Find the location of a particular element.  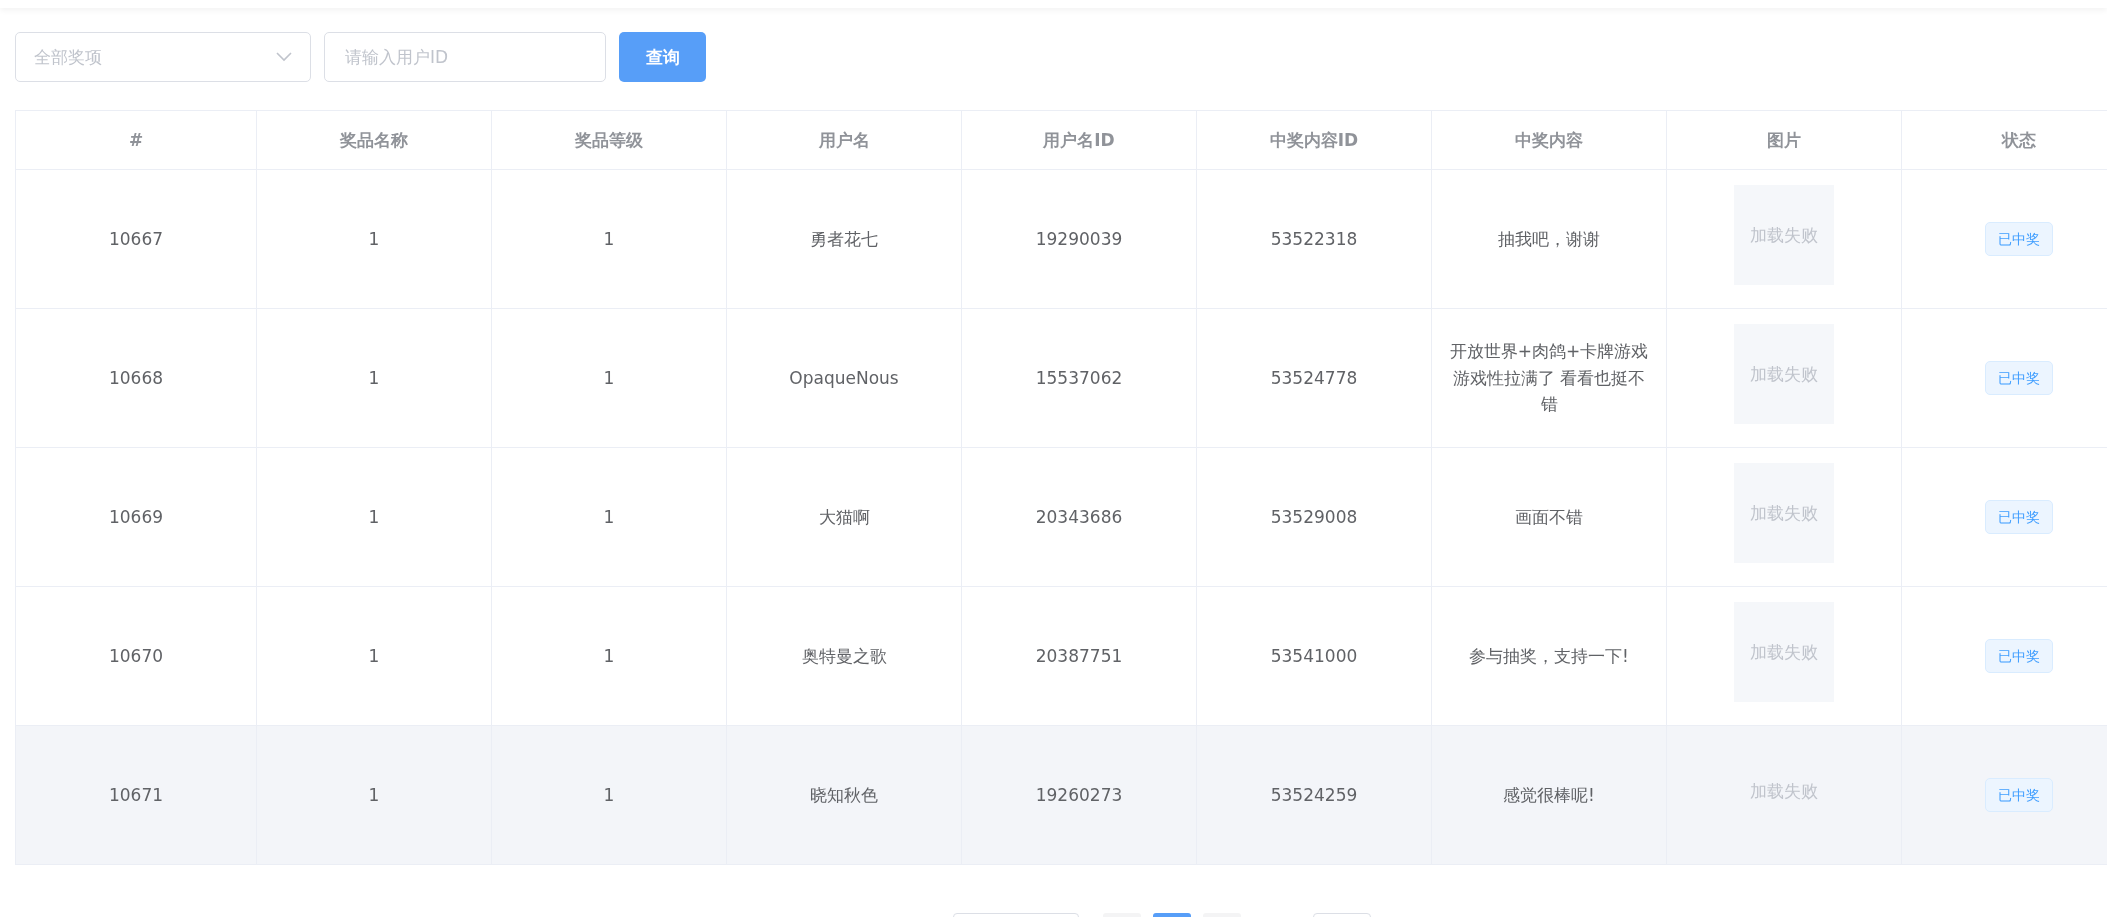

user-id-field: 请输入用户ID is located at coordinates (465, 57).